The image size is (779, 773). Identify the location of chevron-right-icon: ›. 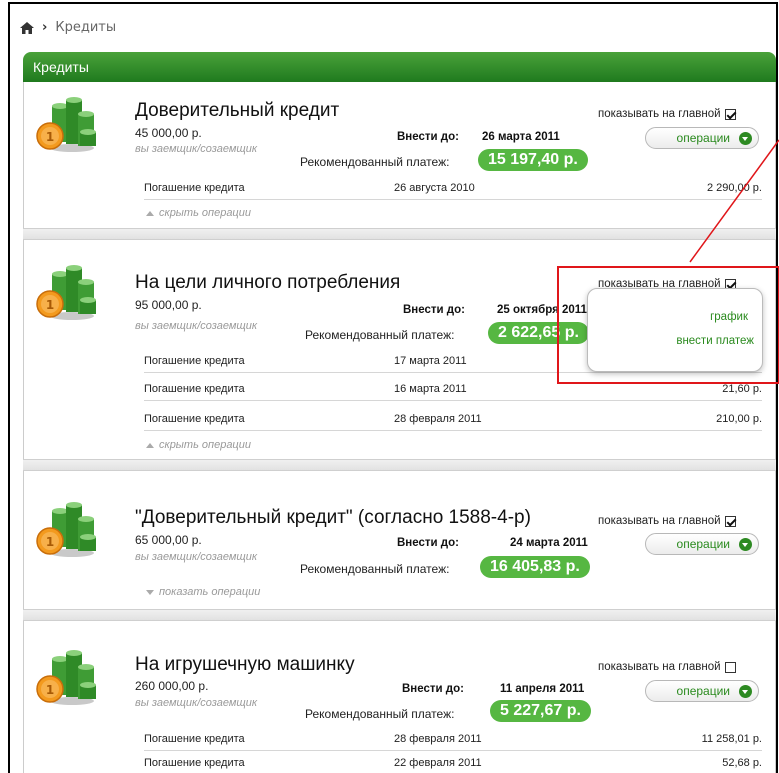
(45, 27).